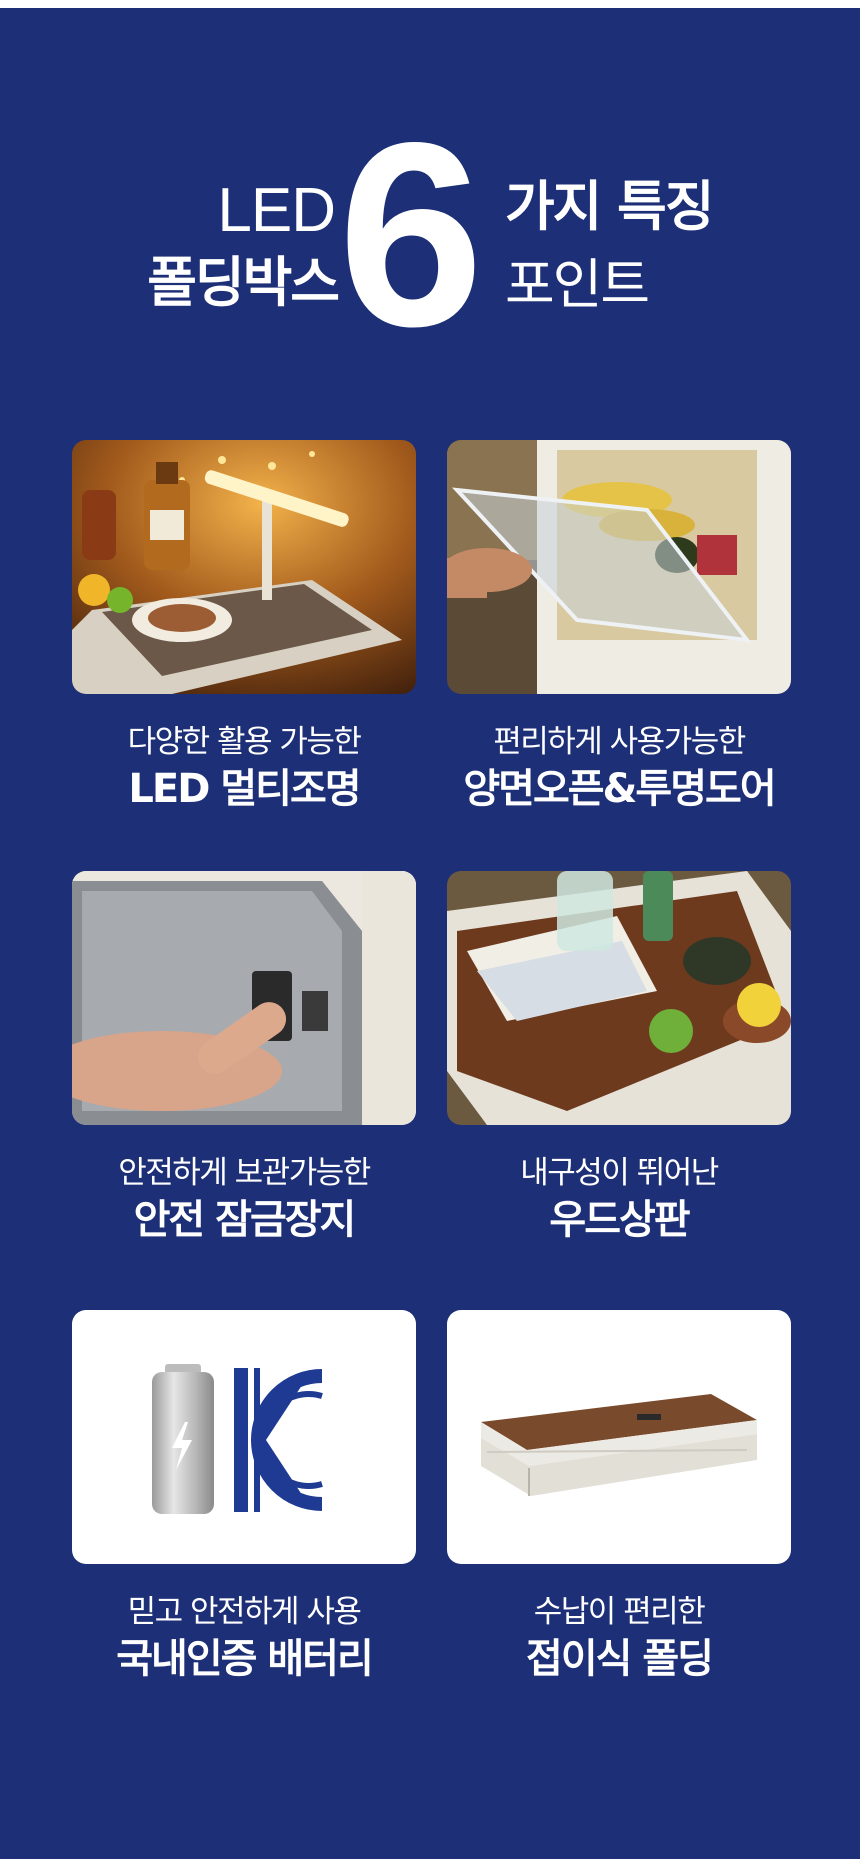  What do you see at coordinates (245, 1220) in the screenshot?
I see `feature-title: 안전 잠금장지` at bounding box center [245, 1220].